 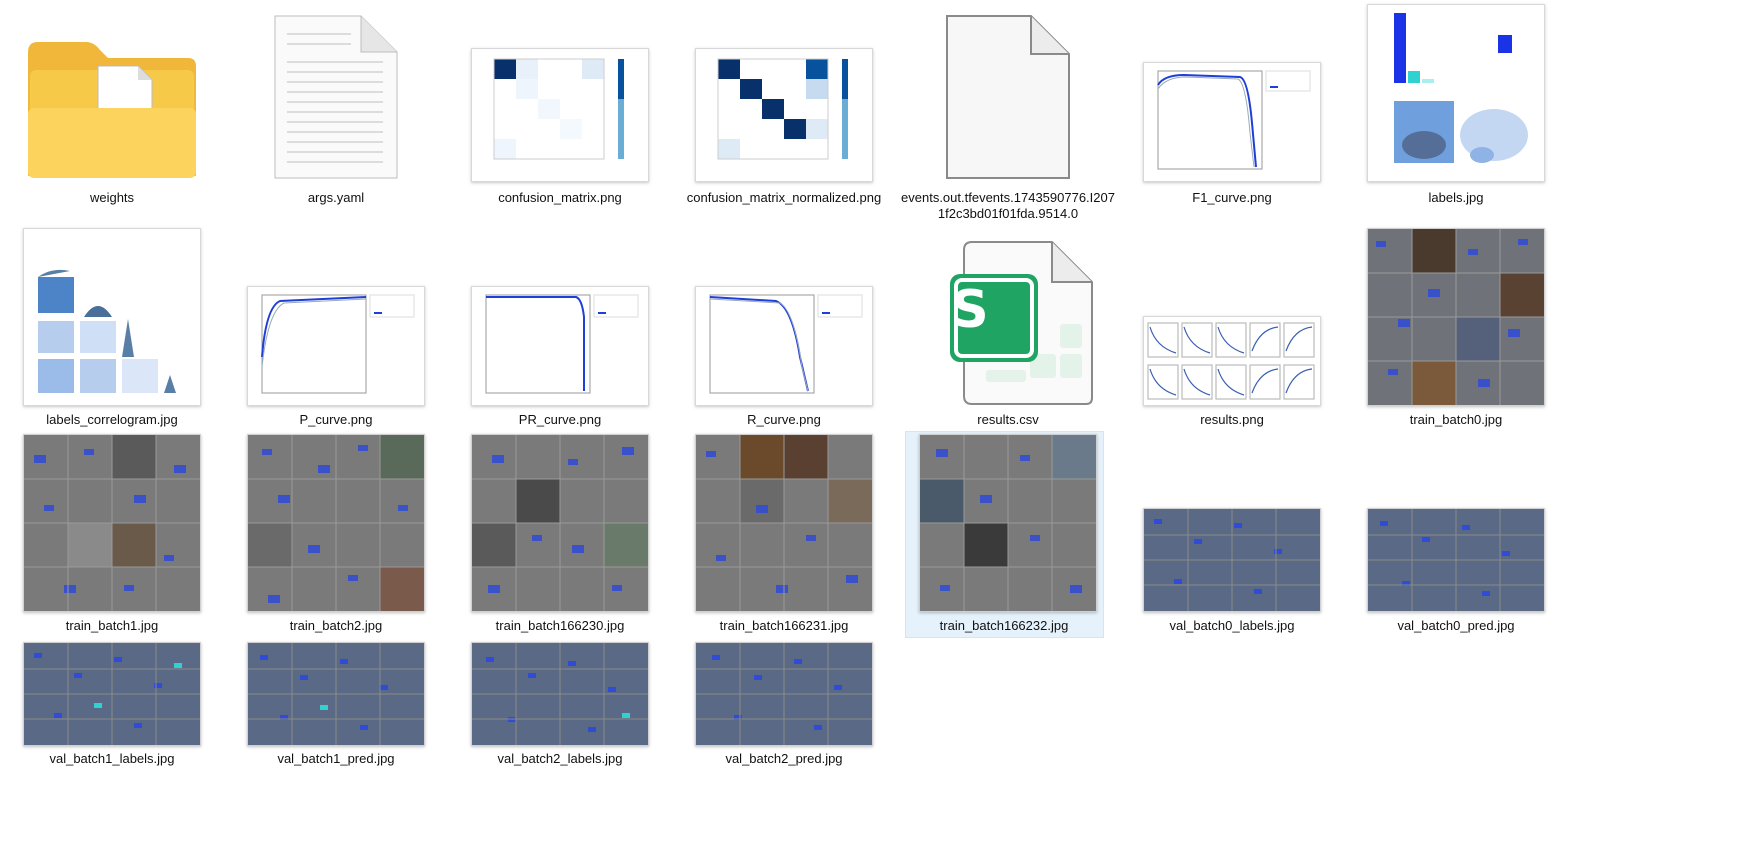 I want to click on file-item-train-batch166231: train_batch166231.jpg, so click(x=784, y=535).